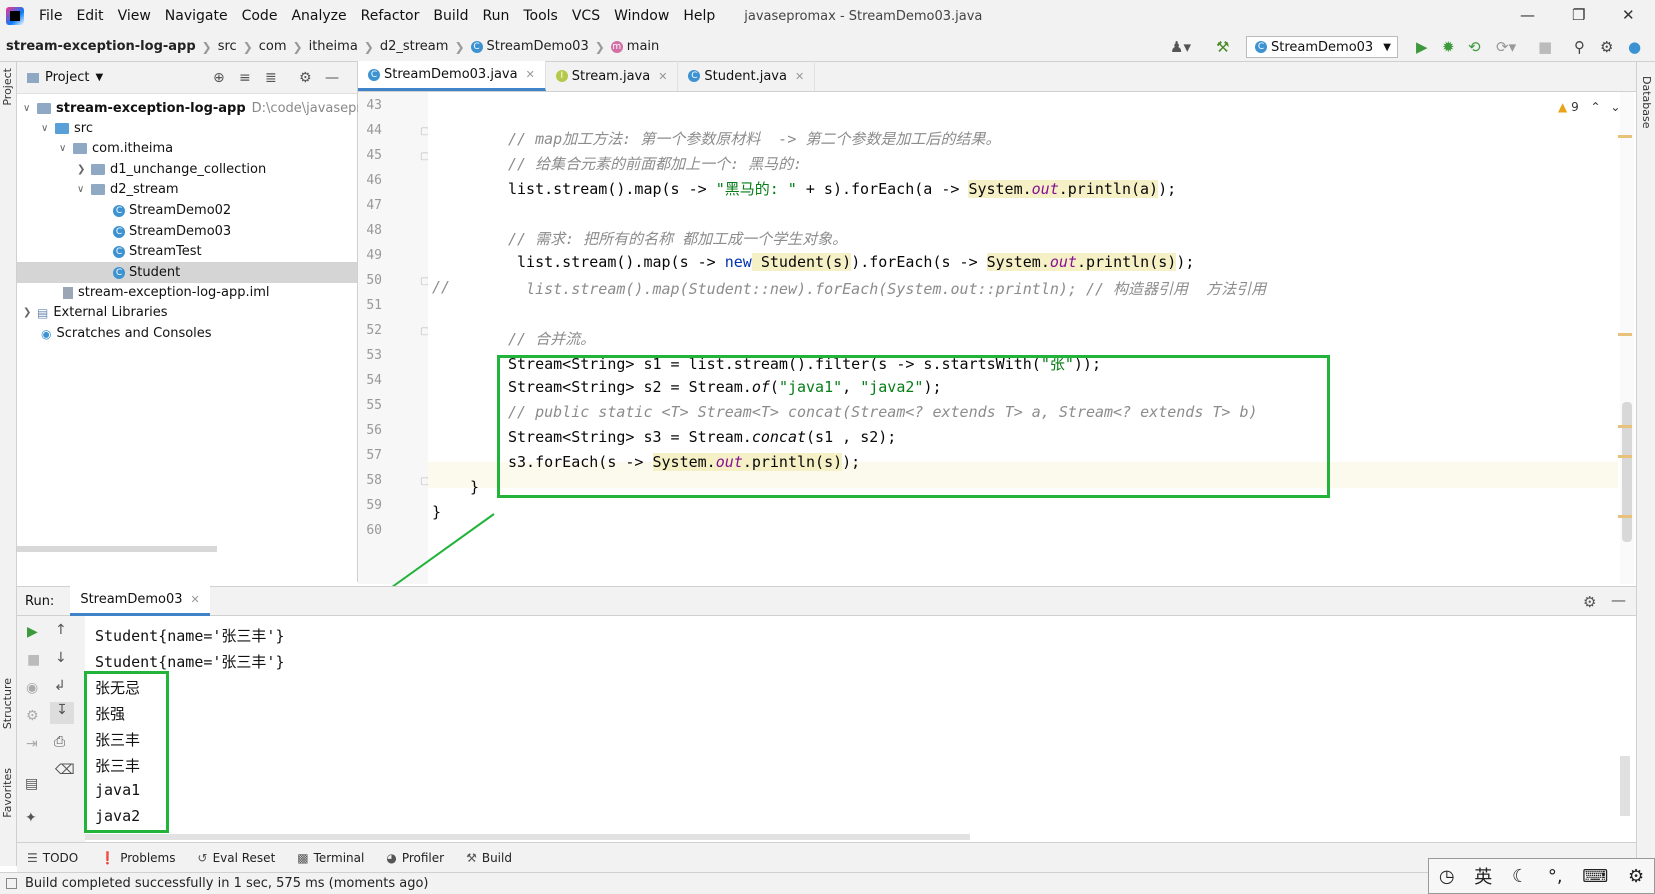  I want to click on breadcrumb-itheima: itheima, so click(333, 46).